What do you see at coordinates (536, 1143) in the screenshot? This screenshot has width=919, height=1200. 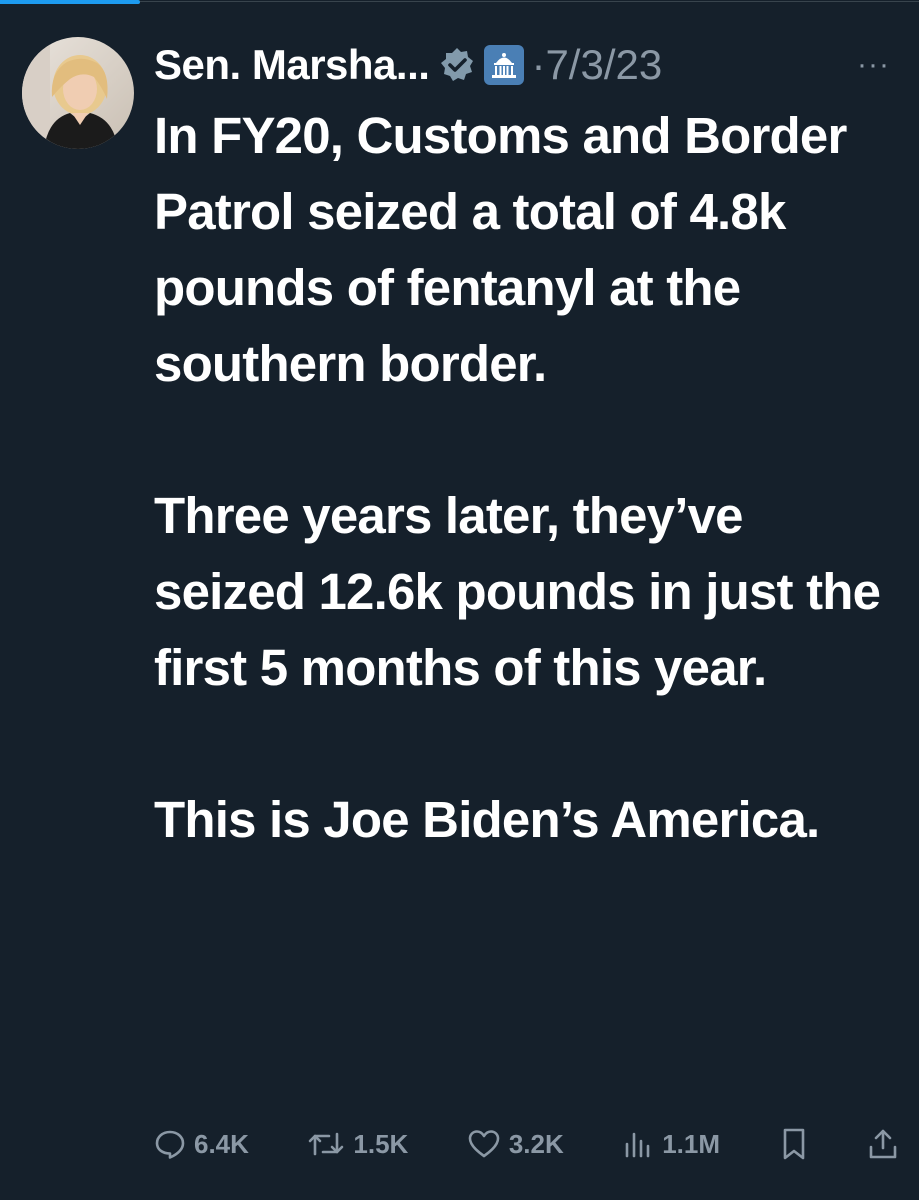 I see `like-count: 3.2K` at bounding box center [536, 1143].